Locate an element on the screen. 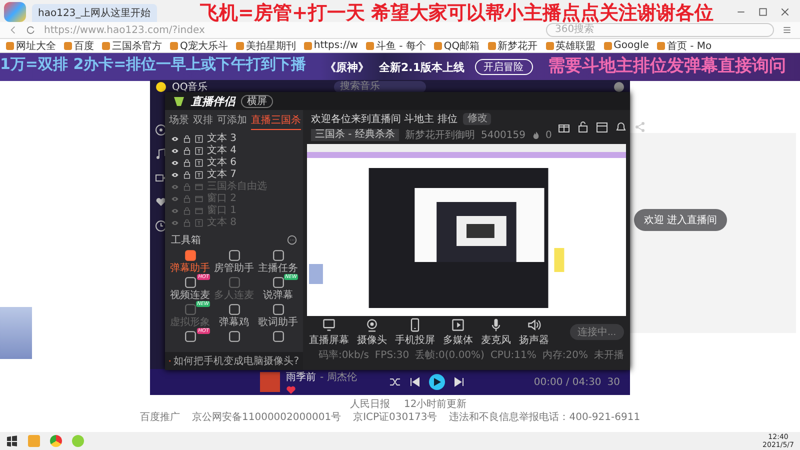 The image size is (800, 450). status-text: 丢帧:0(0.00%) is located at coordinates (449, 355).